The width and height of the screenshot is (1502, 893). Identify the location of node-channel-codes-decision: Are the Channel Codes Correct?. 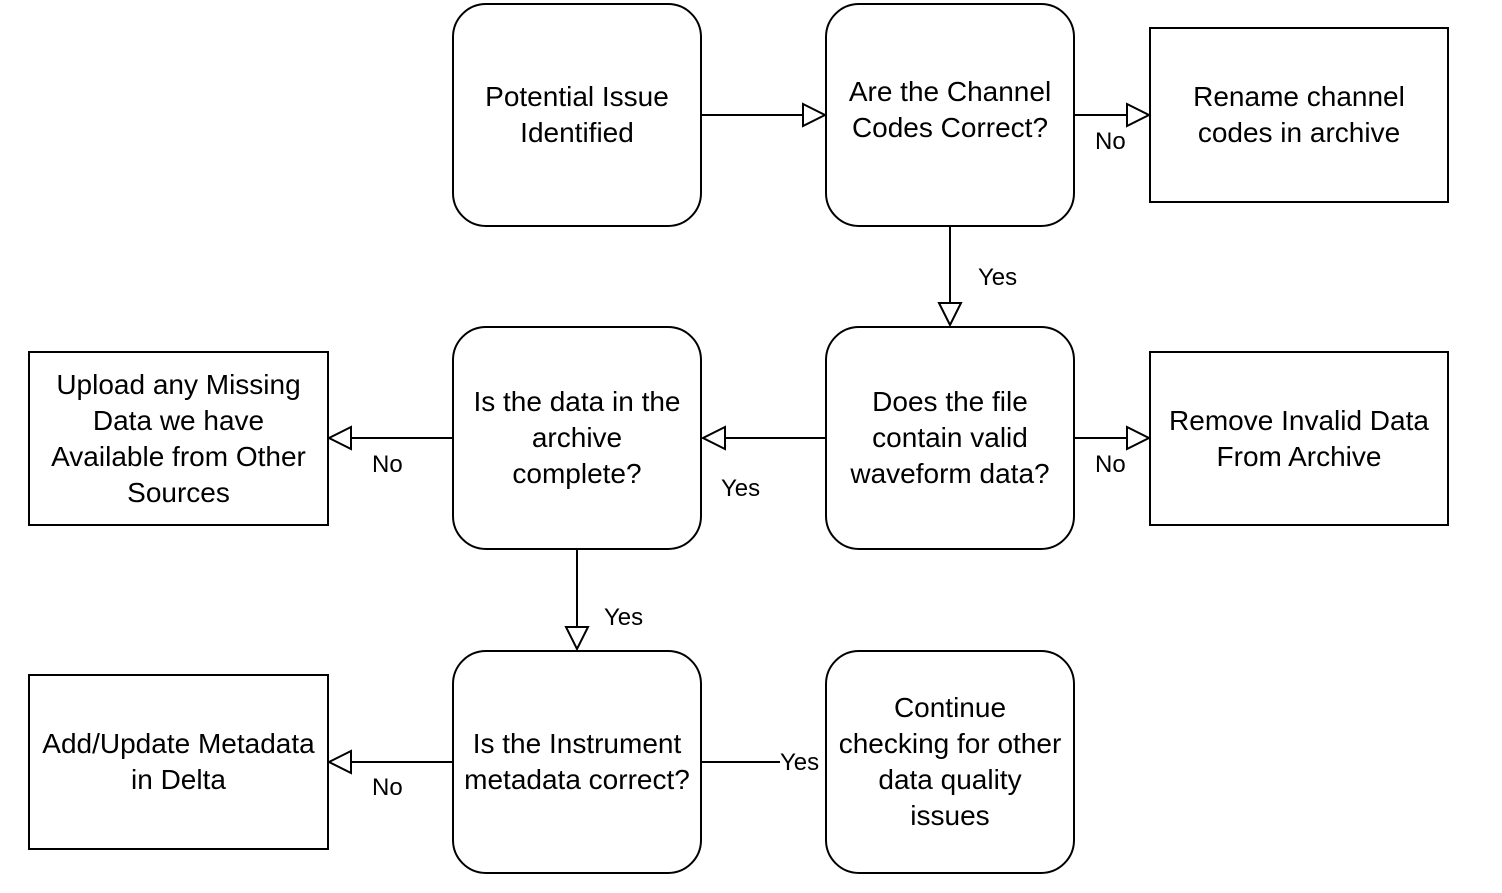
(950, 115).